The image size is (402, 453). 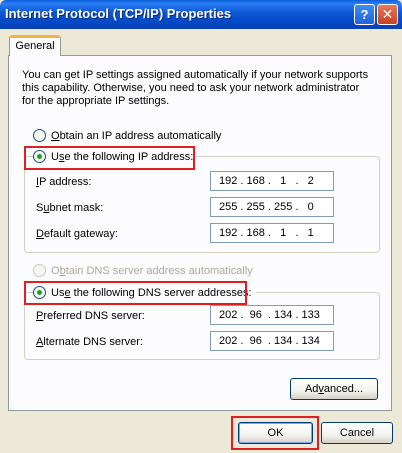 I want to click on window-title: Internet Protocol (TCP/IP) Properties, so click(x=118, y=13).